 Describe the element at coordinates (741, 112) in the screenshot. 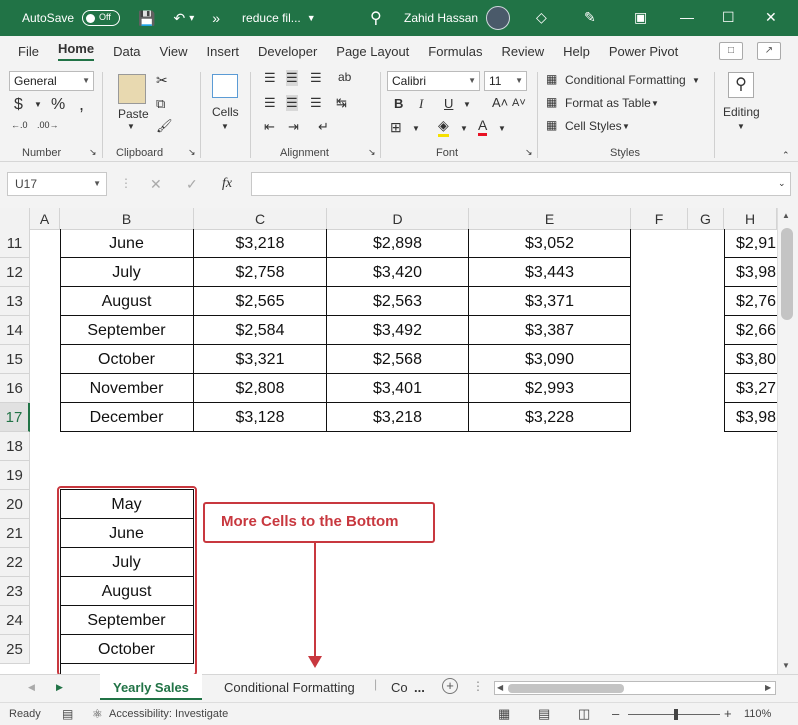

I see `editing-button: Editing` at that location.